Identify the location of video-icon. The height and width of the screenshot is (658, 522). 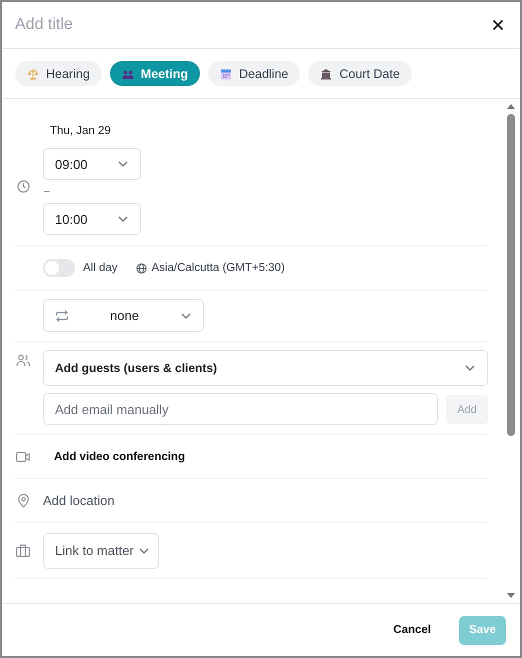
(23, 457).